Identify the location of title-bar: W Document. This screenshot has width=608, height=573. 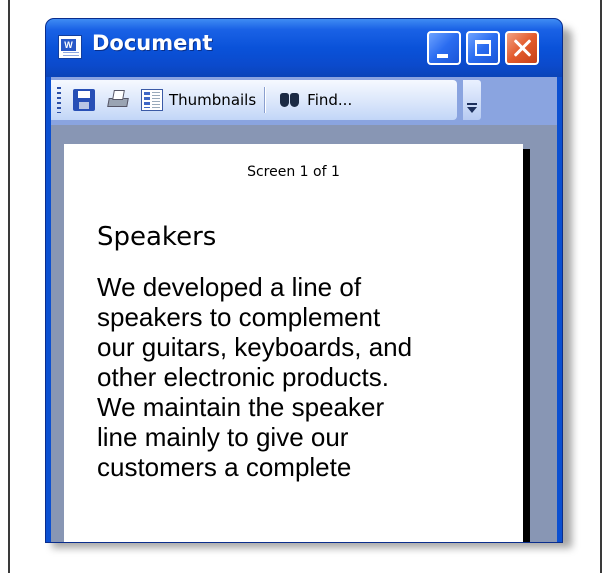
(304, 48).